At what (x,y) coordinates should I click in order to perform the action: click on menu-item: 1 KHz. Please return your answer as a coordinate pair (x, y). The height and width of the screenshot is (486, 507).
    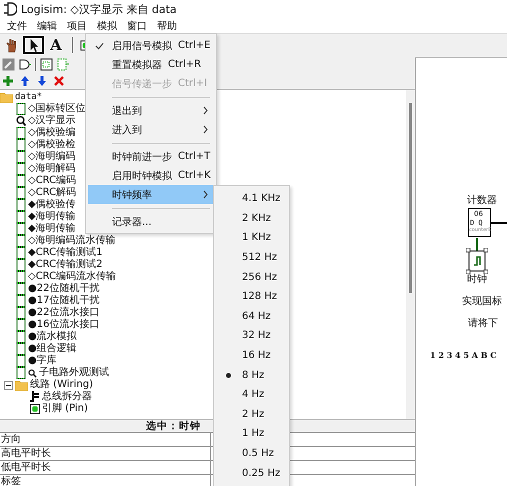
    Looking at the image, I should click on (251, 238).